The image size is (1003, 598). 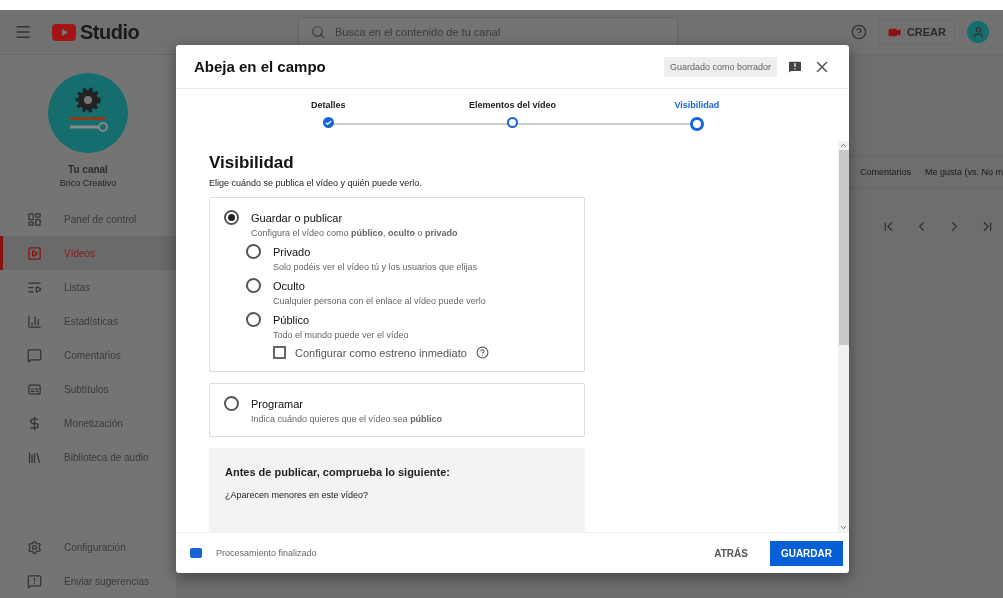 What do you see at coordinates (88, 457) in the screenshot?
I see `sidebar-item: Biblioteca de audio` at bounding box center [88, 457].